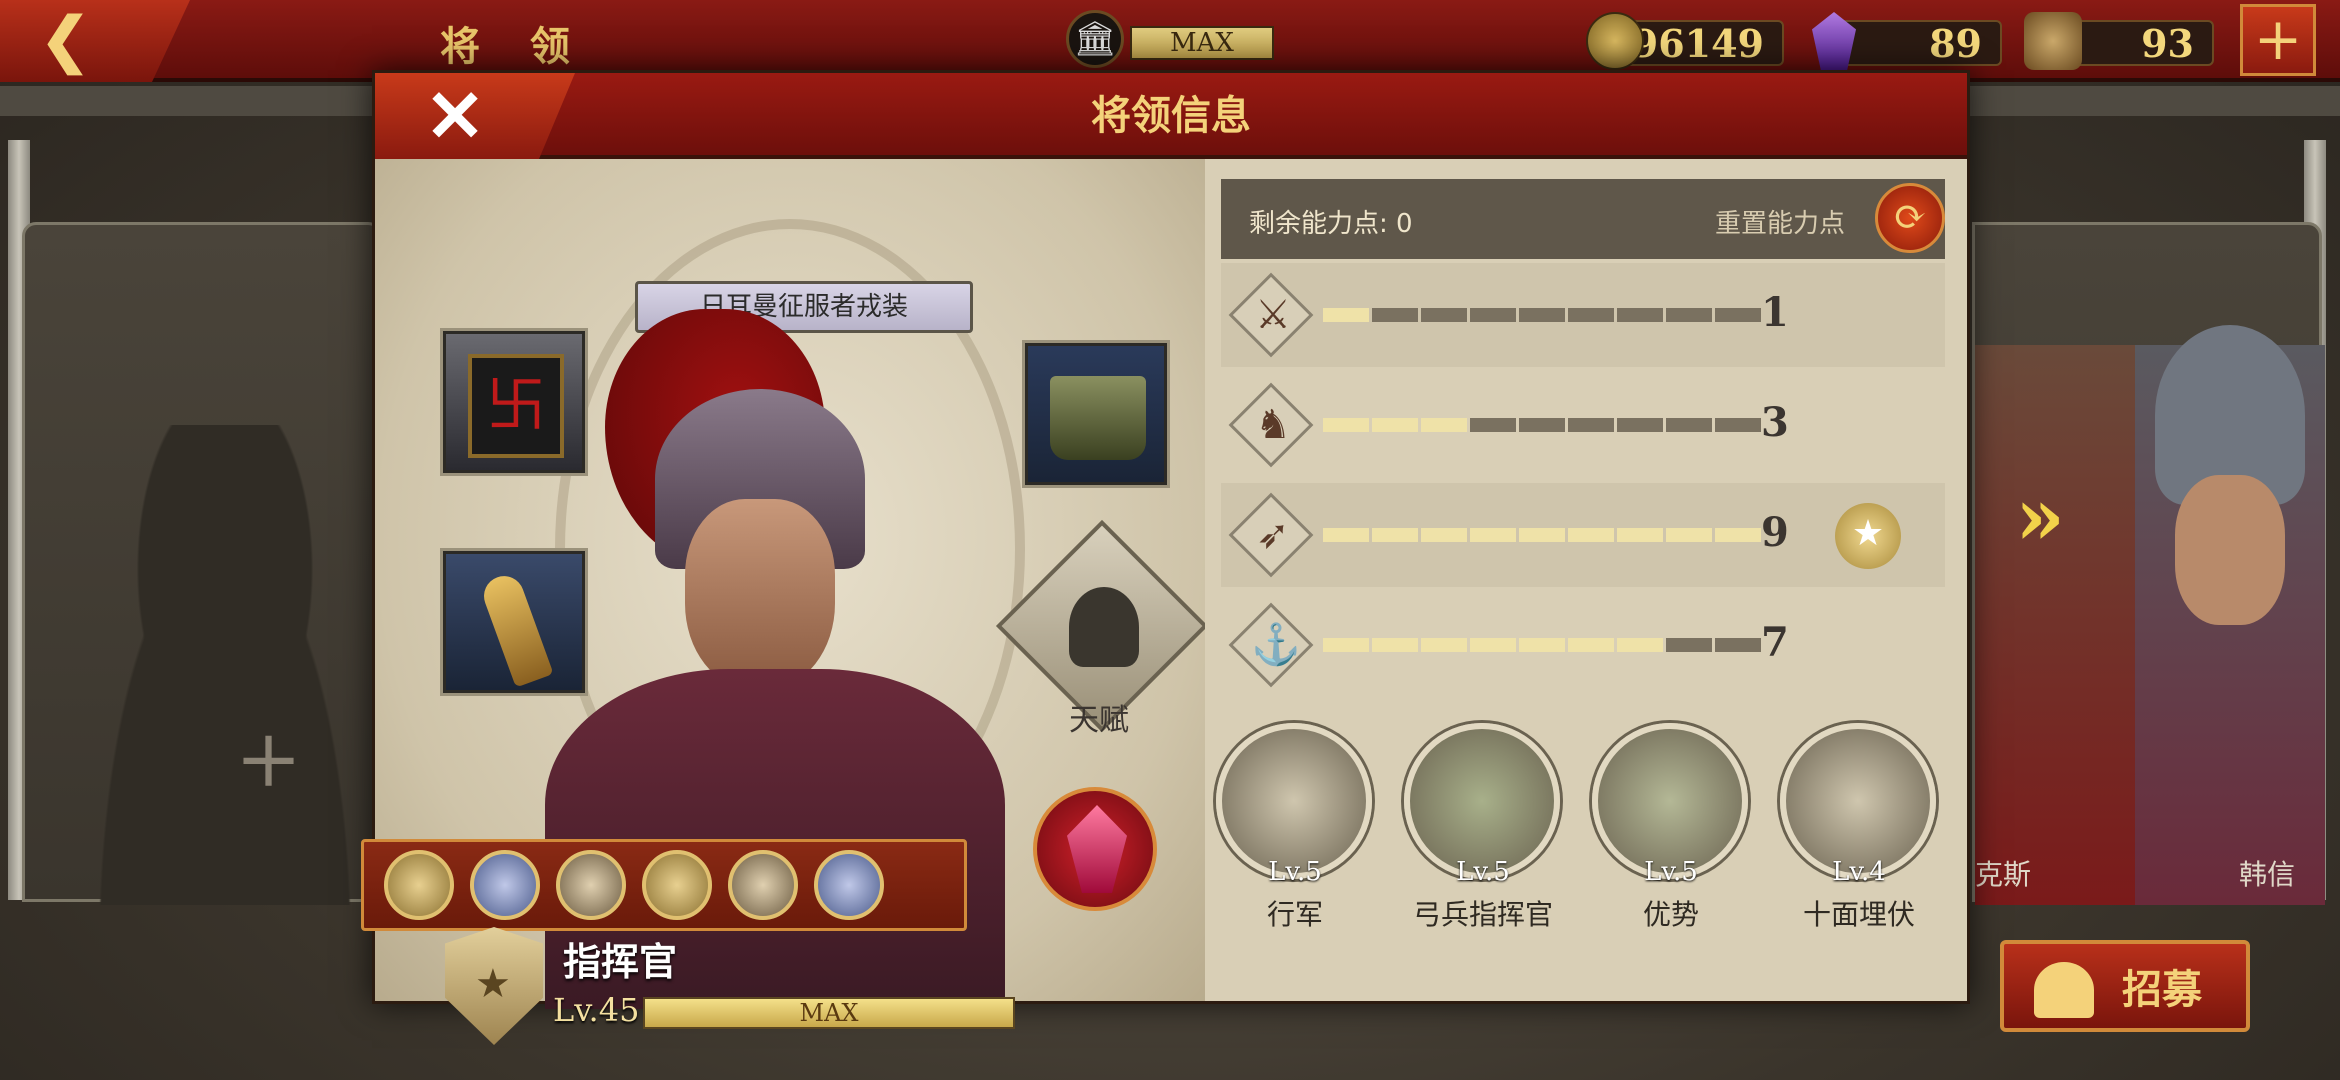 The width and height of the screenshot is (2340, 1080). I want to click on rank-shield-icon: ★, so click(494, 986).